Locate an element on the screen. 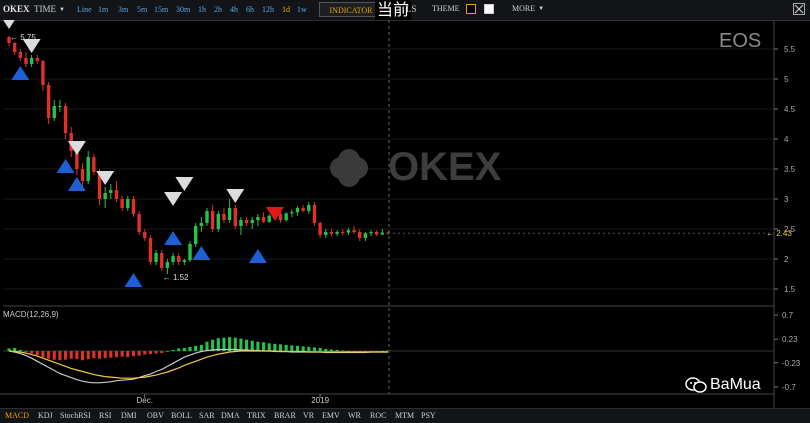 The width and height of the screenshot is (810, 423). watermark: BaMua is located at coordinates (745, 386).